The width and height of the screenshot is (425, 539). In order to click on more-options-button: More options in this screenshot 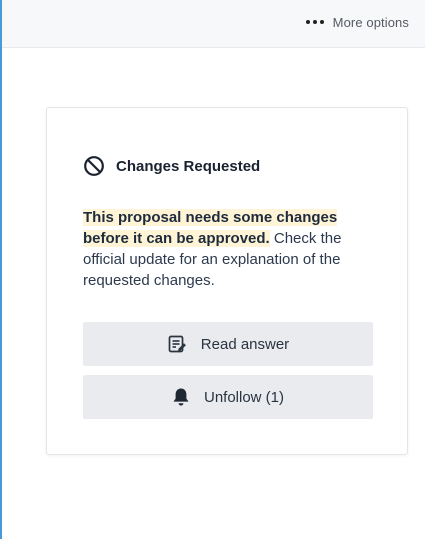, I will do `click(357, 22)`.